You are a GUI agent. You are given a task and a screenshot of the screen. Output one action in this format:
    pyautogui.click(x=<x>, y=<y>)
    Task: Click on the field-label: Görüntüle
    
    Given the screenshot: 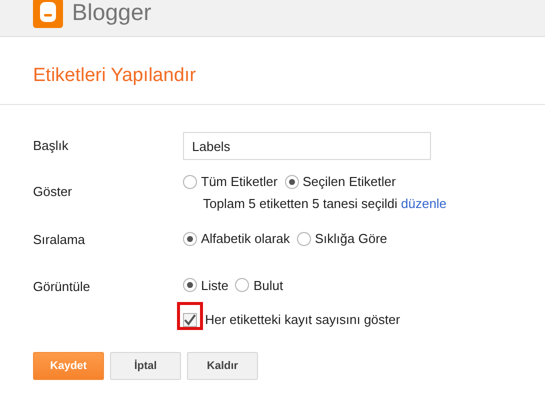 What is the action you would take?
    pyautogui.click(x=61, y=286)
    